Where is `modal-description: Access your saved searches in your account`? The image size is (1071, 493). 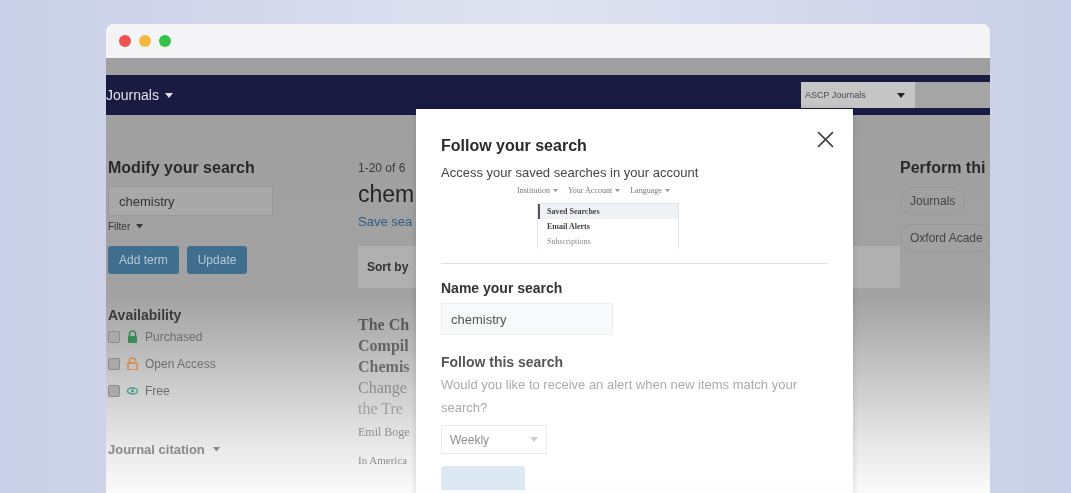
modal-description: Access your saved searches in your account is located at coordinates (570, 172).